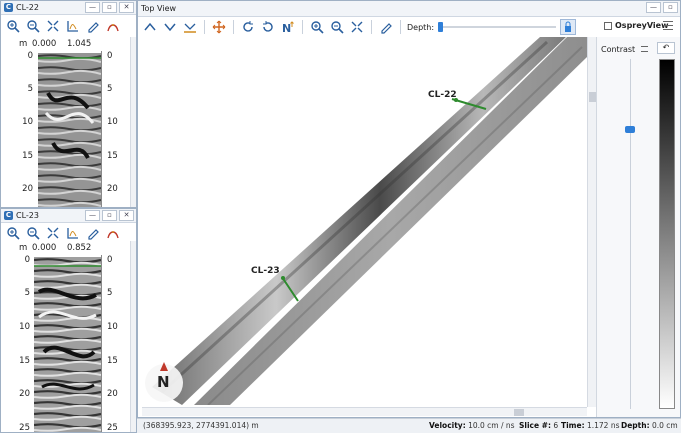  I want to click on contrast-panel: Contrast ↶, so click(638, 227).